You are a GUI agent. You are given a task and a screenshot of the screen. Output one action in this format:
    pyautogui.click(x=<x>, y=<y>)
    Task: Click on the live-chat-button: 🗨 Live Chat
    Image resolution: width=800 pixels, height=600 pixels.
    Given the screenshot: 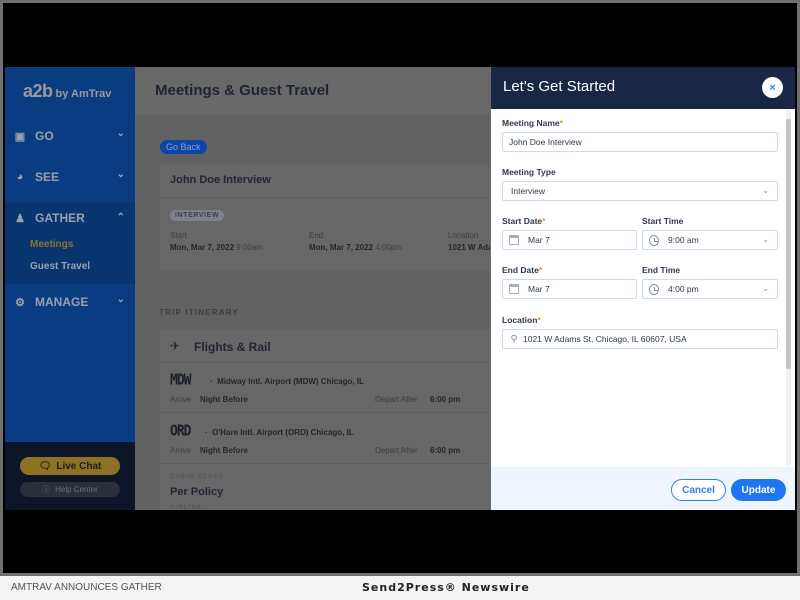 What is the action you would take?
    pyautogui.click(x=70, y=466)
    